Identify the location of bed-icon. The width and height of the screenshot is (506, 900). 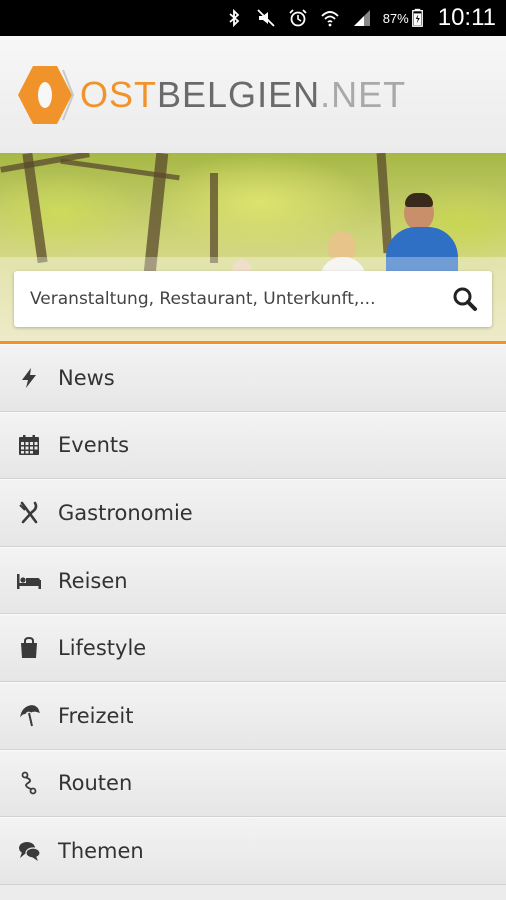
(29, 581).